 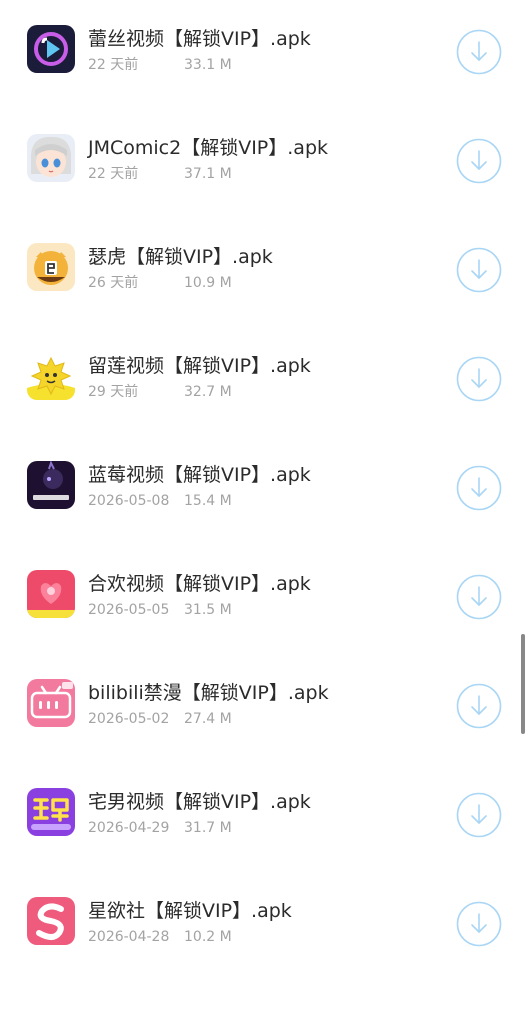 What do you see at coordinates (265, 406) in the screenshot?
I see `list-item: 留莲视频【解锁VIP】.apk 29 天前 32.7 M` at bounding box center [265, 406].